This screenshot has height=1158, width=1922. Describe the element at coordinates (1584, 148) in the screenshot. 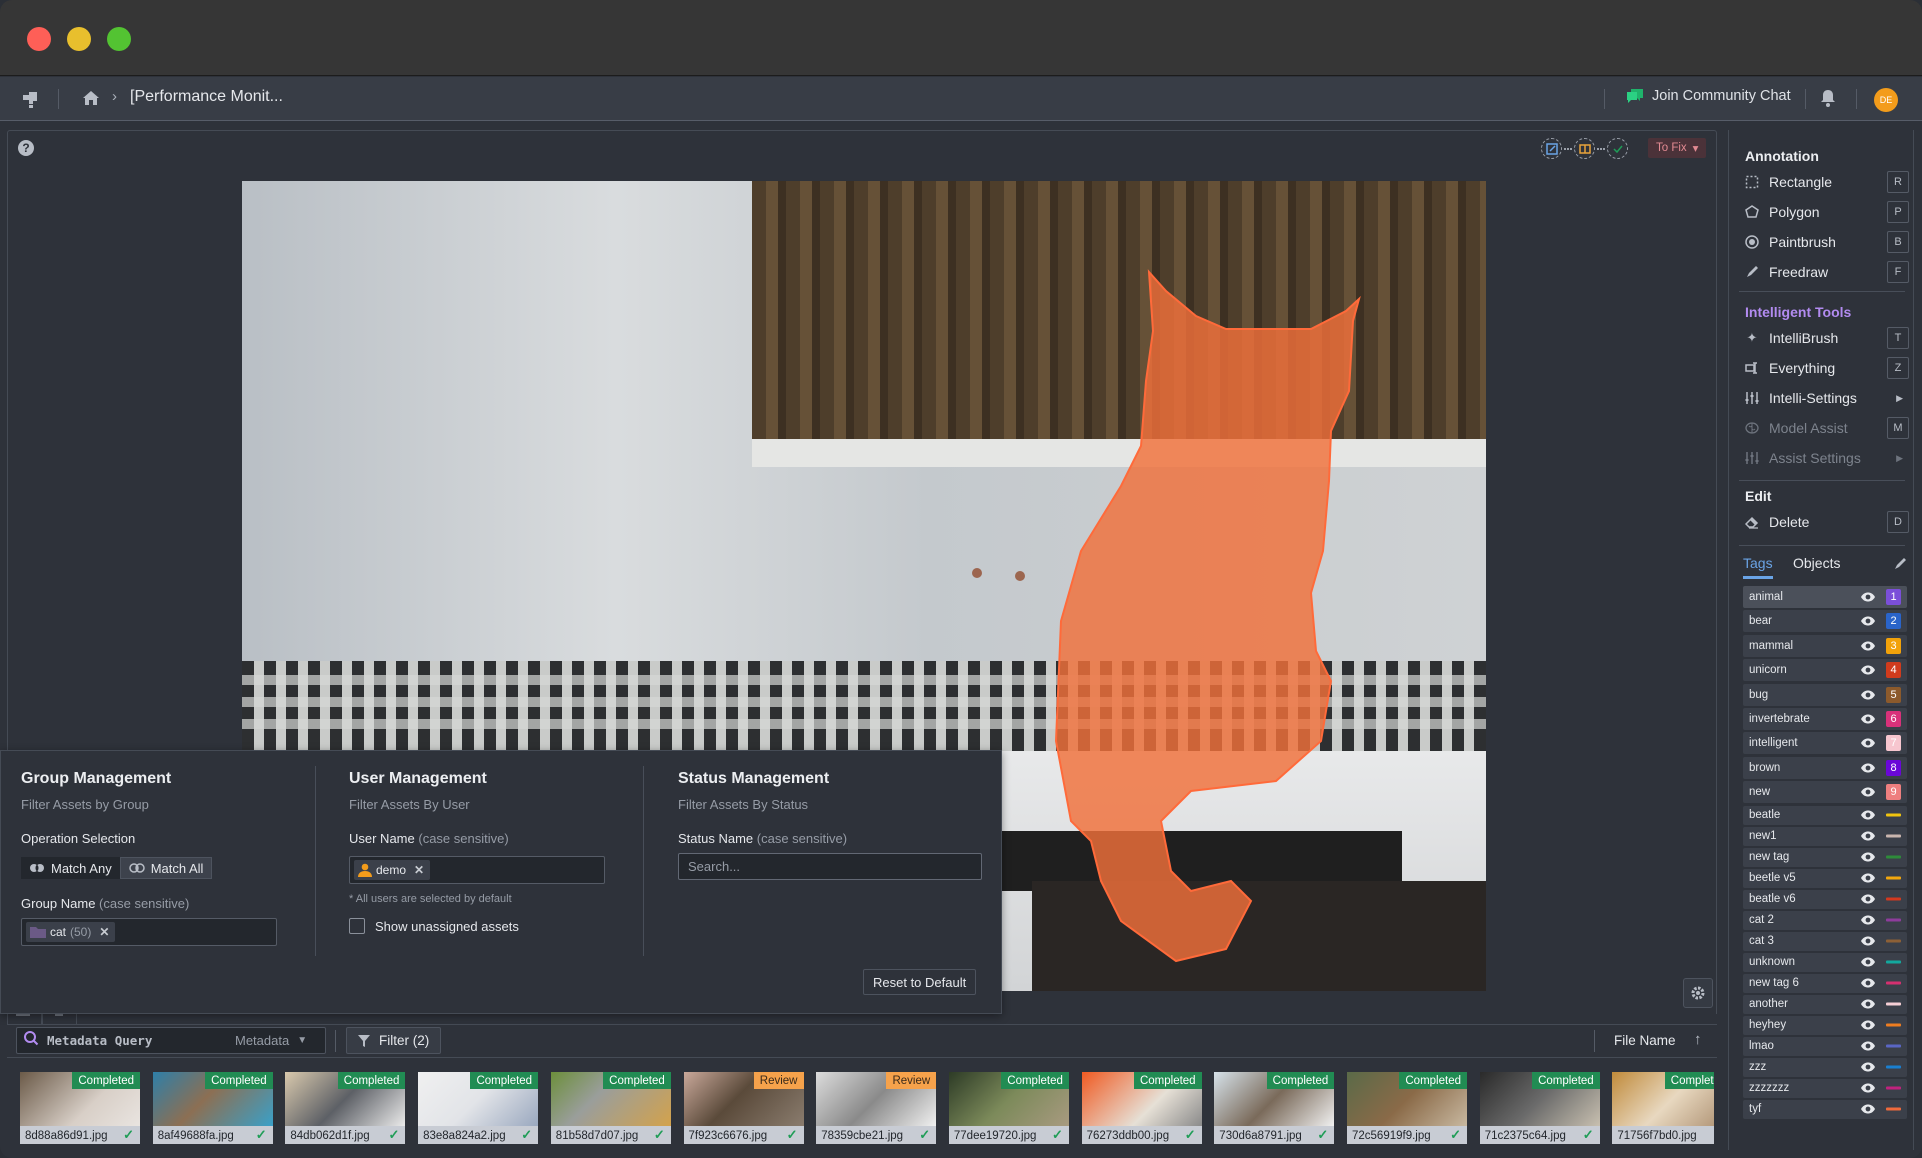

I see `workflow-step-review` at that location.